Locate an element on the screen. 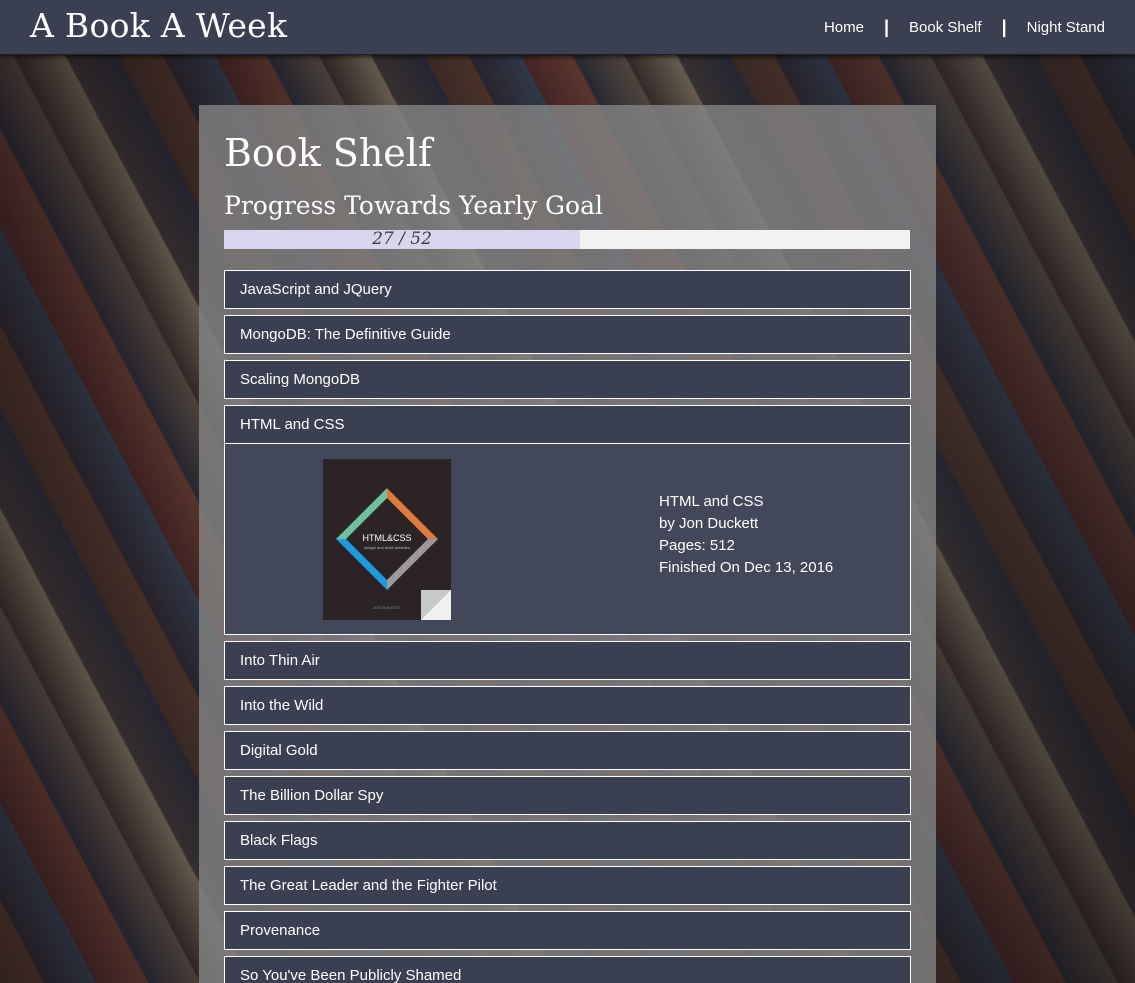 This screenshot has width=1135, height=983. book-item: JavaScript and JQuery is located at coordinates (567, 289).